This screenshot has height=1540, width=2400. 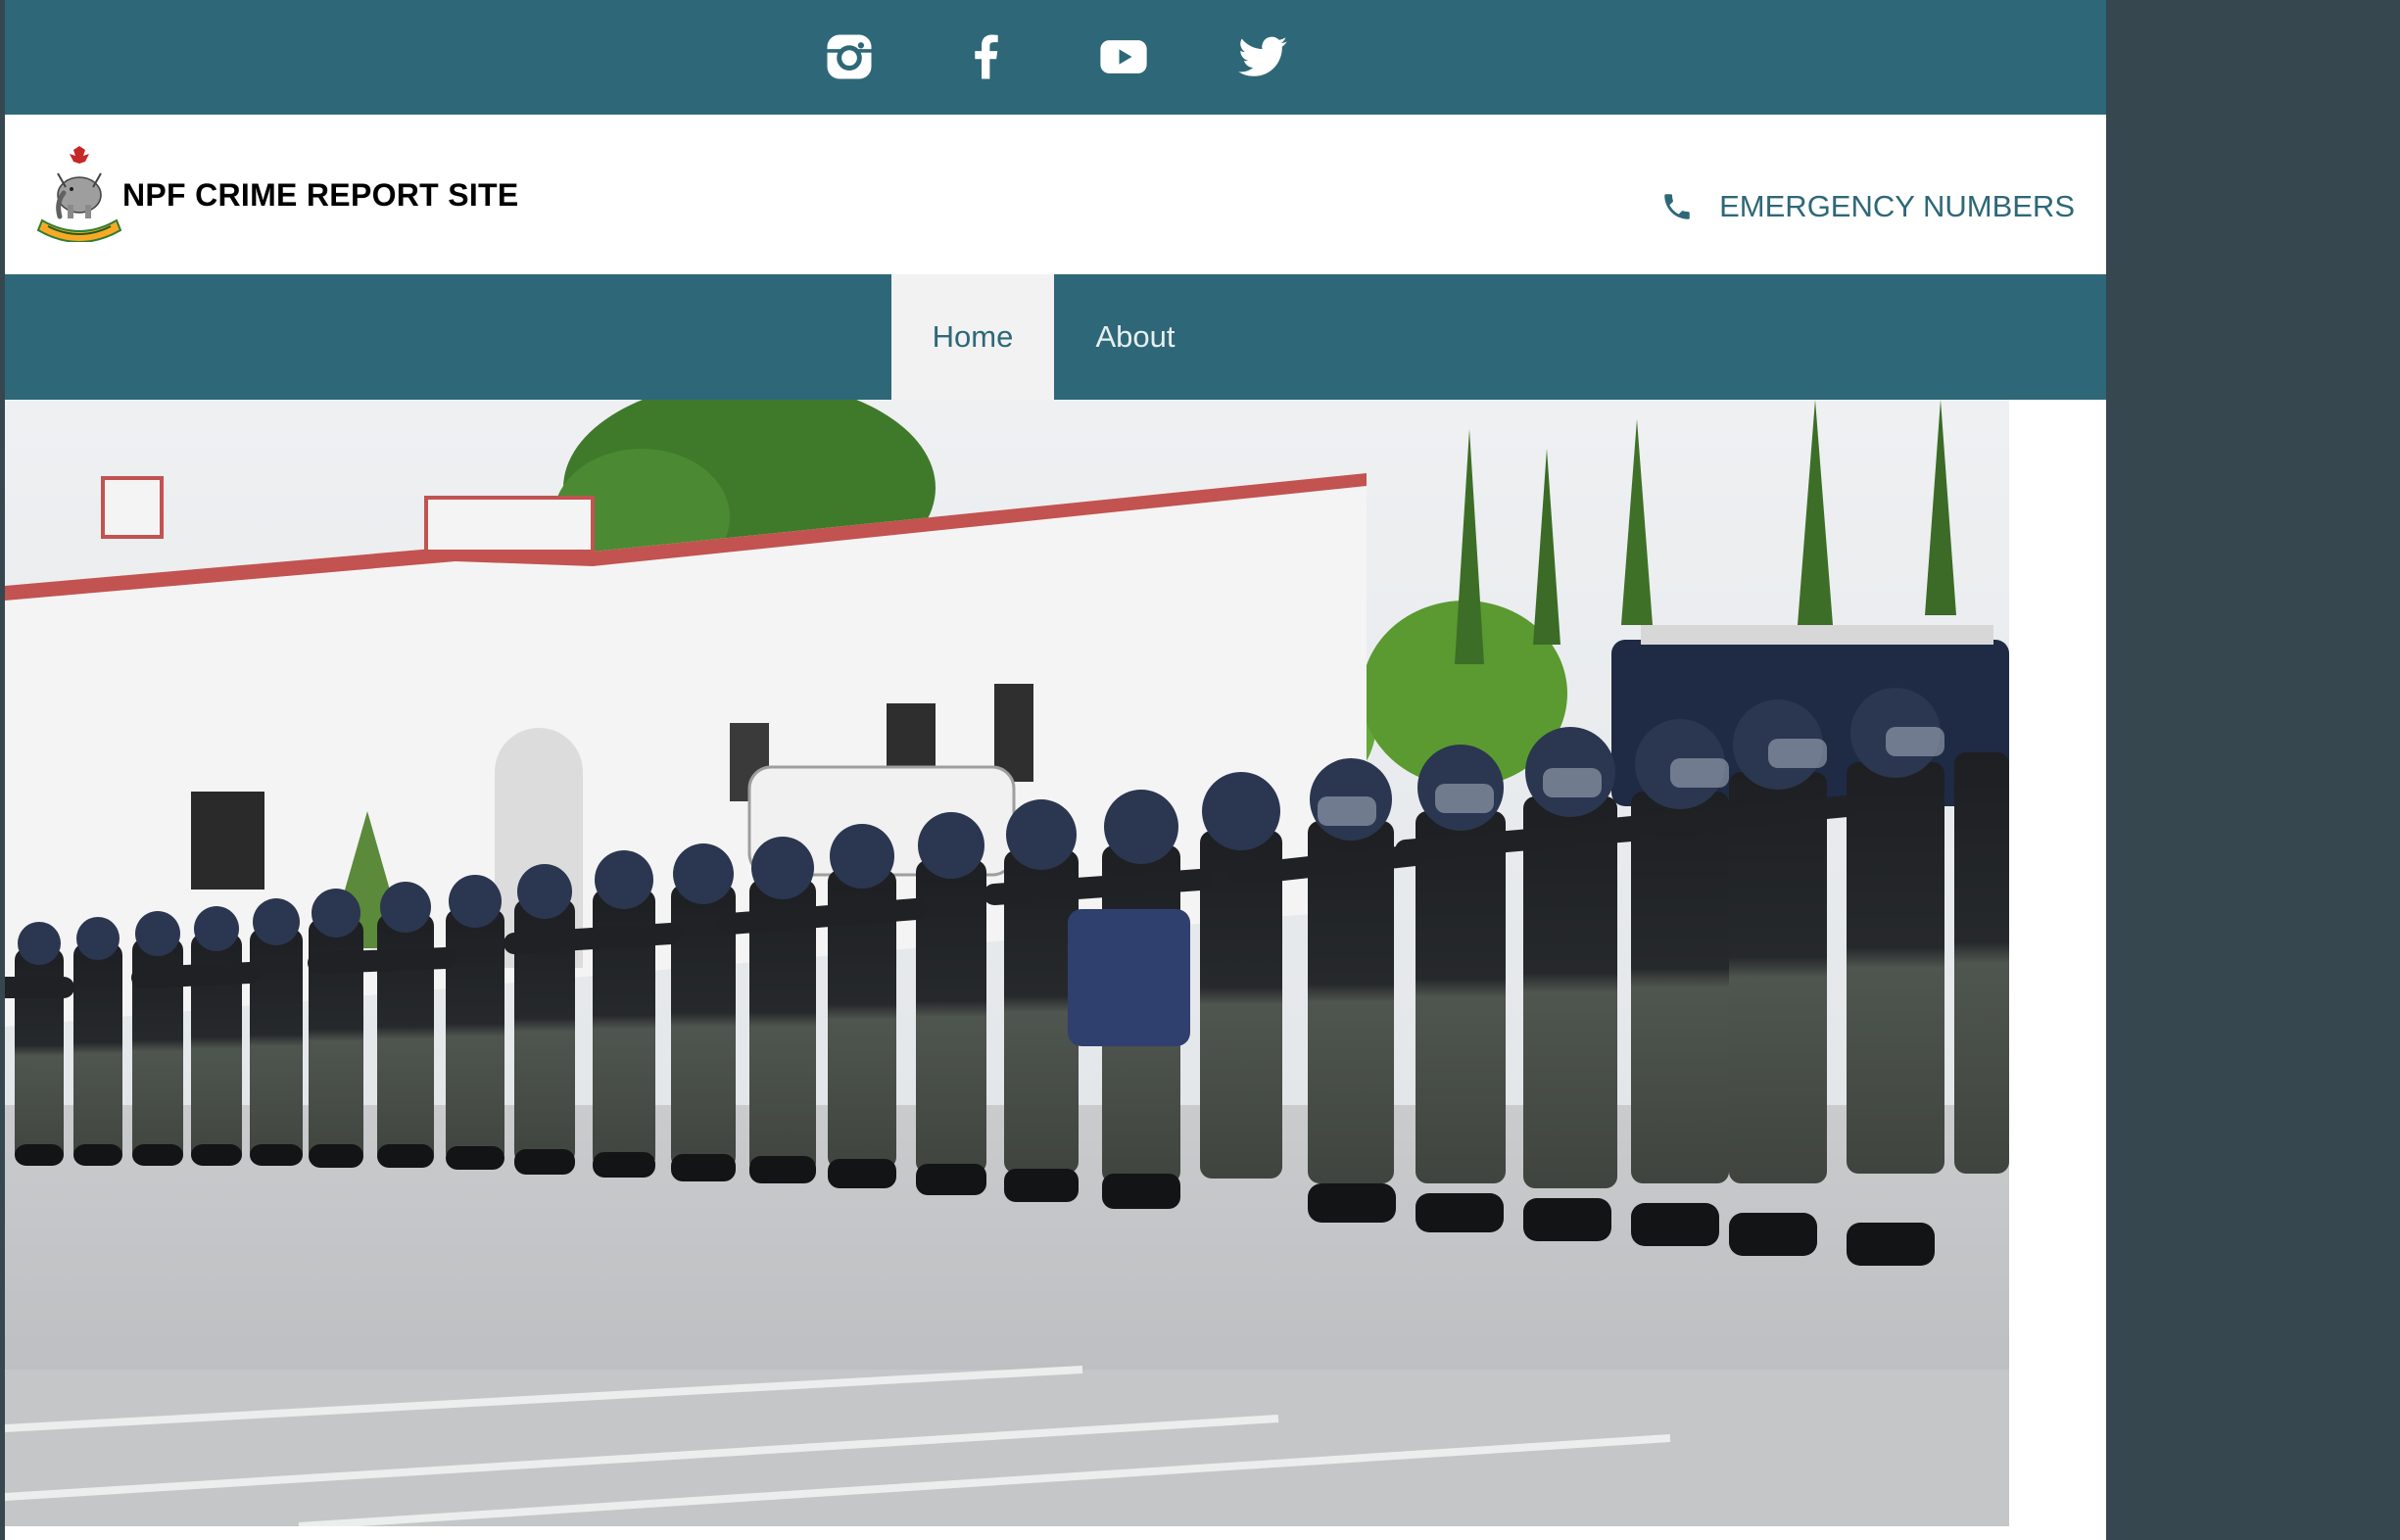 What do you see at coordinates (1055, 58) in the screenshot?
I see `social-bar` at bounding box center [1055, 58].